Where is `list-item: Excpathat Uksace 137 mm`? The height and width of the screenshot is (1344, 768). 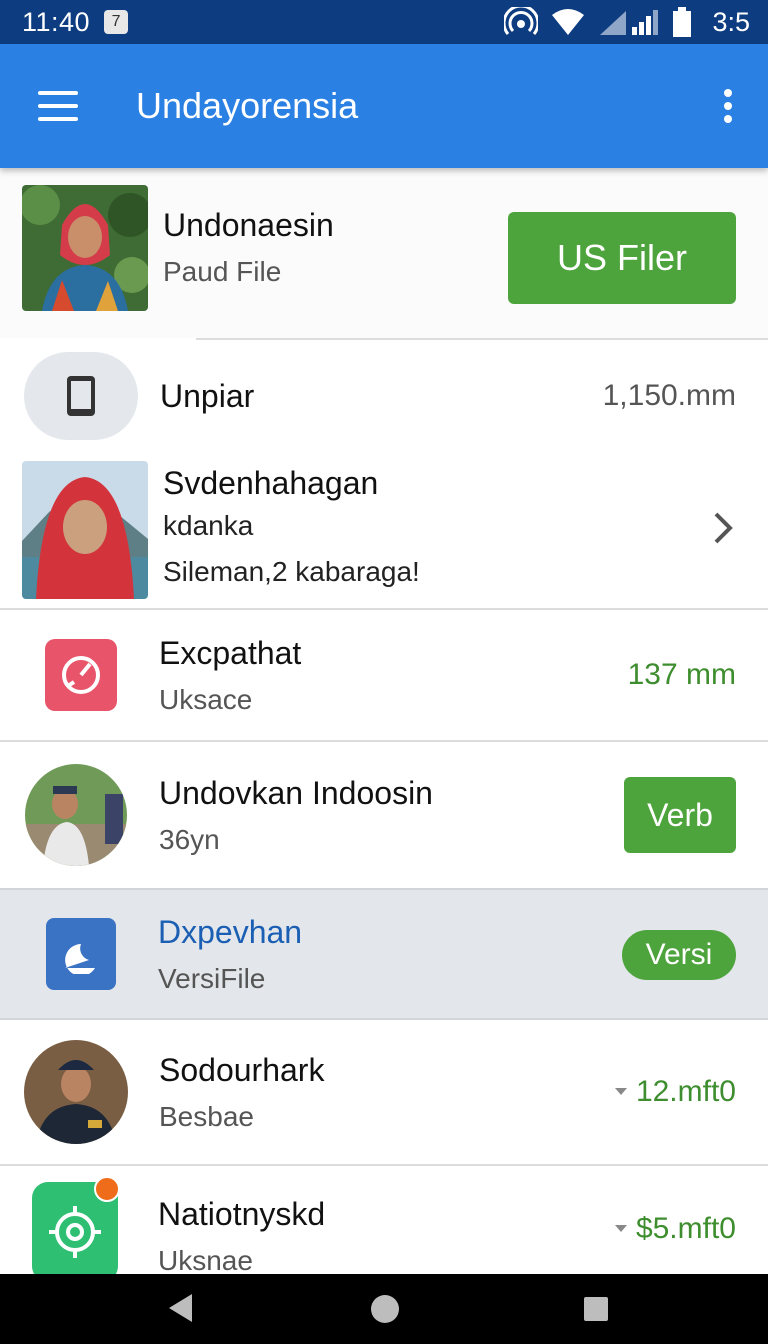 list-item: Excpathat Uksace 137 mm is located at coordinates (384, 675).